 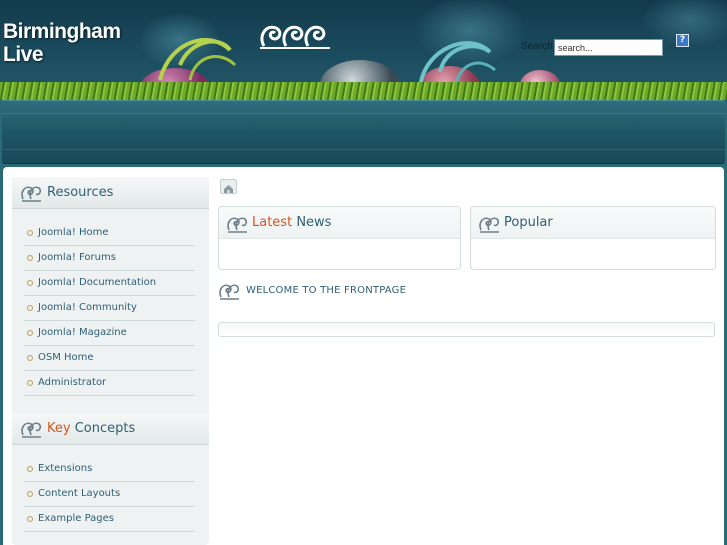 I want to click on menu-link: Joomla! Community, so click(x=87, y=307).